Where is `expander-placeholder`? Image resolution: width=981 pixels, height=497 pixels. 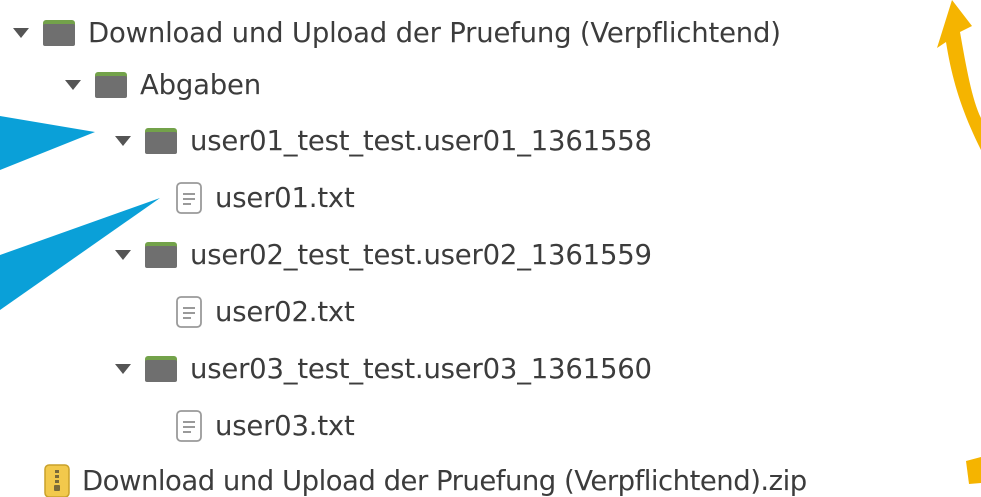
expander-placeholder is located at coordinates (23, 481).